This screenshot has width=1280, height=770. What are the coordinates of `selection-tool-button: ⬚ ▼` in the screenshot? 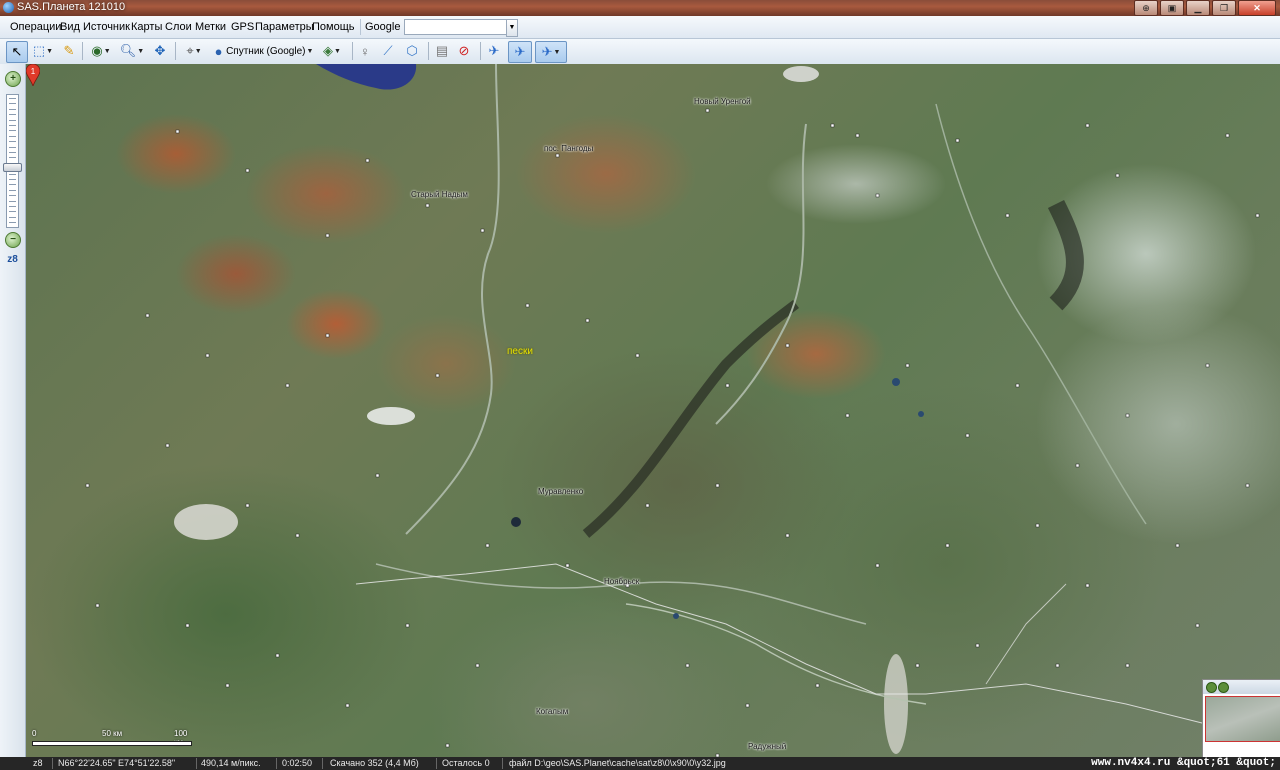 It's located at (43, 51).